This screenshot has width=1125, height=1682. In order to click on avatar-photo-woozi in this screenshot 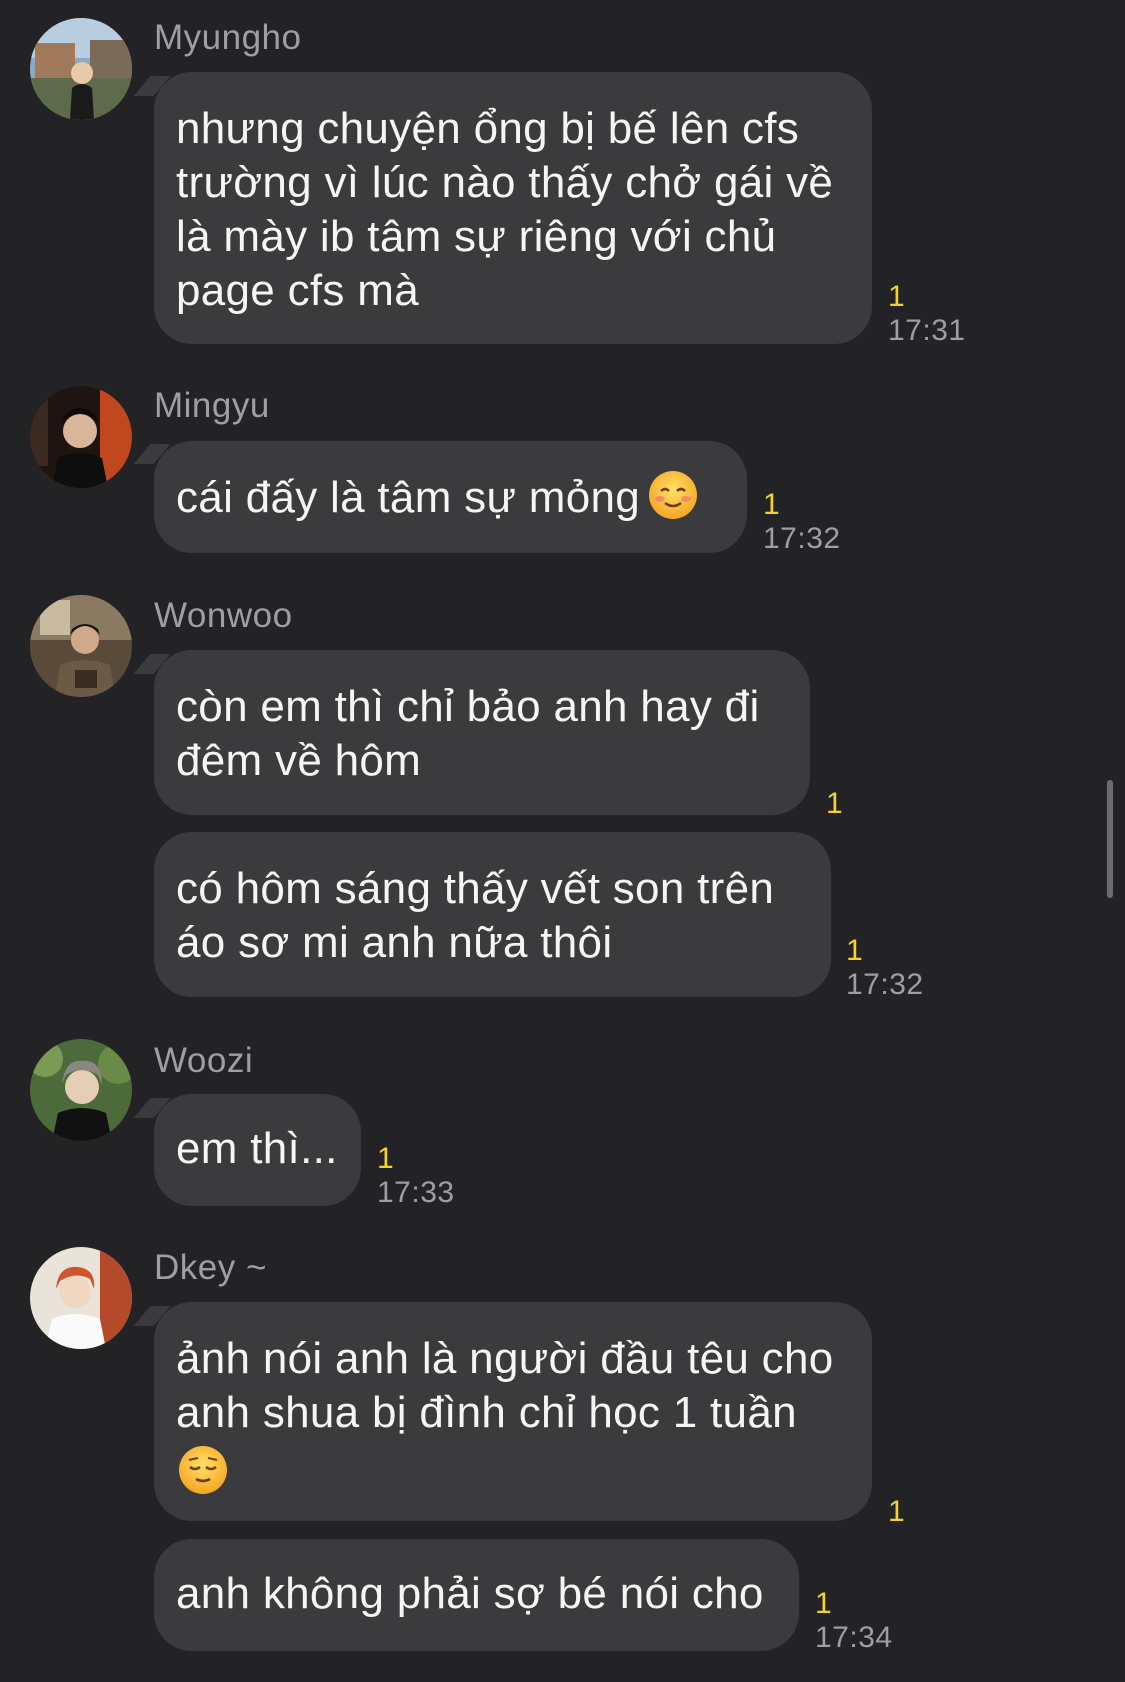, I will do `click(81, 1090)`.